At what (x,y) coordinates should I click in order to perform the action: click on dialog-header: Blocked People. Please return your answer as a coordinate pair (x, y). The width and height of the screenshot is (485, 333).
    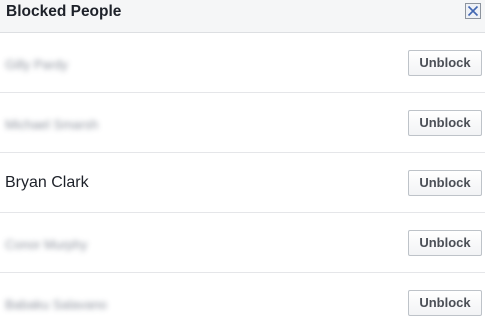
    Looking at the image, I should click on (242, 16).